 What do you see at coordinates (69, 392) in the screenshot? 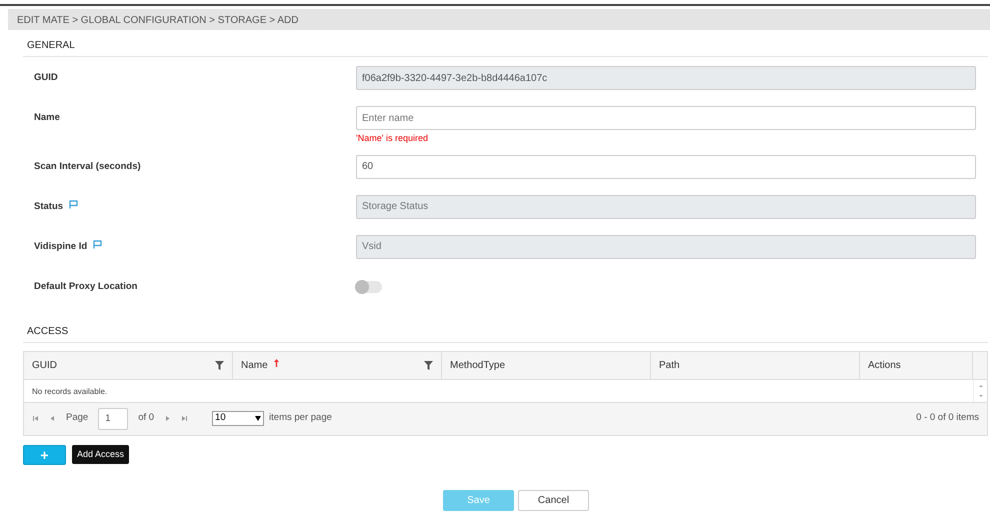
I see `empty-message: No records available.` at bounding box center [69, 392].